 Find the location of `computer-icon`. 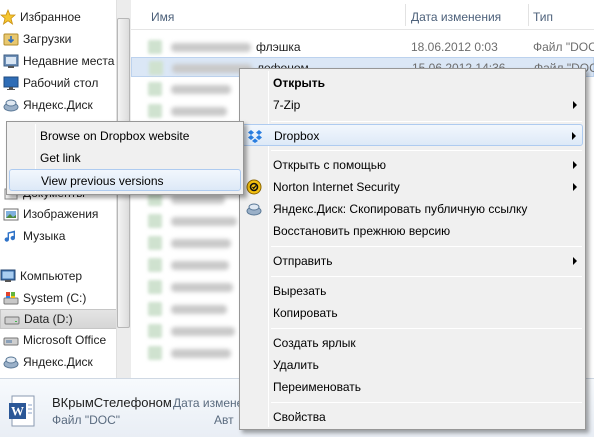

computer-icon is located at coordinates (8, 276).